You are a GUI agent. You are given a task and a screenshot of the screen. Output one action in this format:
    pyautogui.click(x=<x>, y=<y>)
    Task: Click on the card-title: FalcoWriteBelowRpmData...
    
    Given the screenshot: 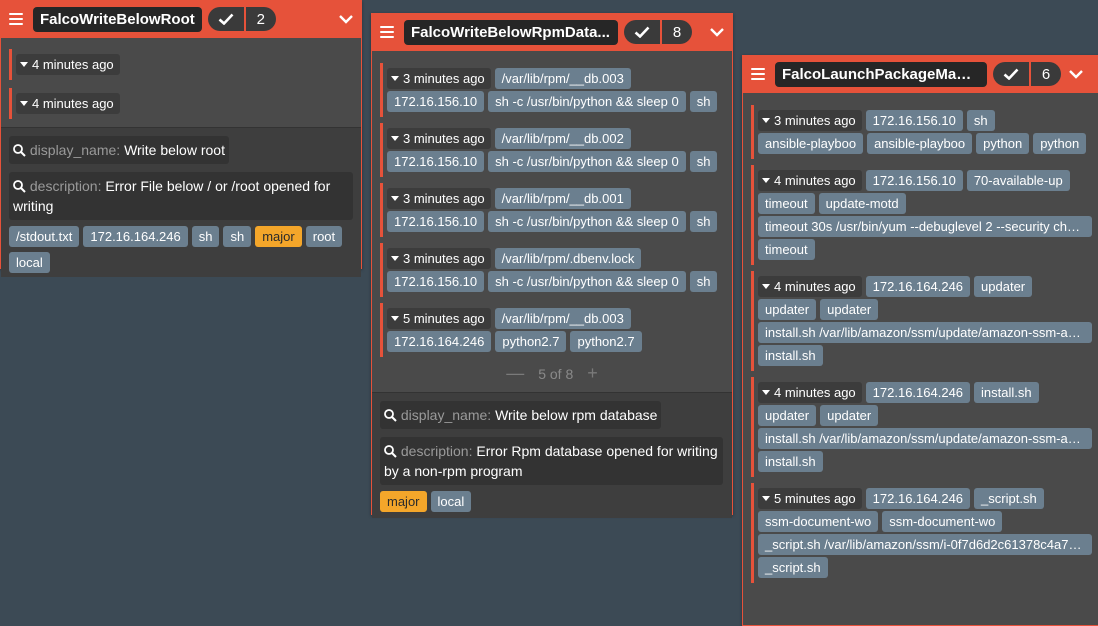 What is the action you would take?
    pyautogui.click(x=511, y=32)
    